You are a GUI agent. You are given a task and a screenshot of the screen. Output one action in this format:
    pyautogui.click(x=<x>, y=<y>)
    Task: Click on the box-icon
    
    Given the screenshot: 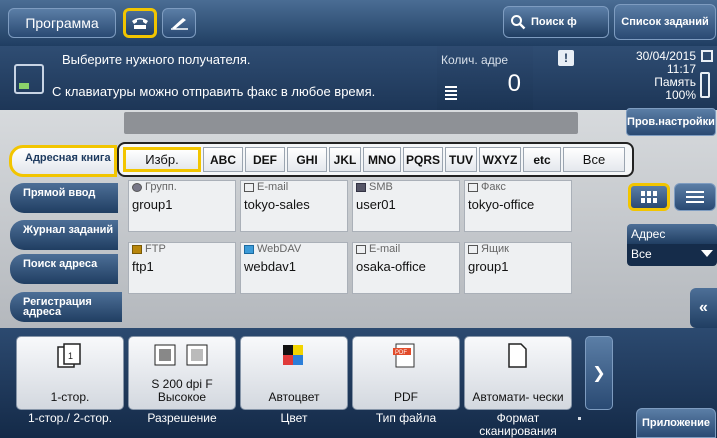 What is the action you would take?
    pyautogui.click(x=473, y=249)
    